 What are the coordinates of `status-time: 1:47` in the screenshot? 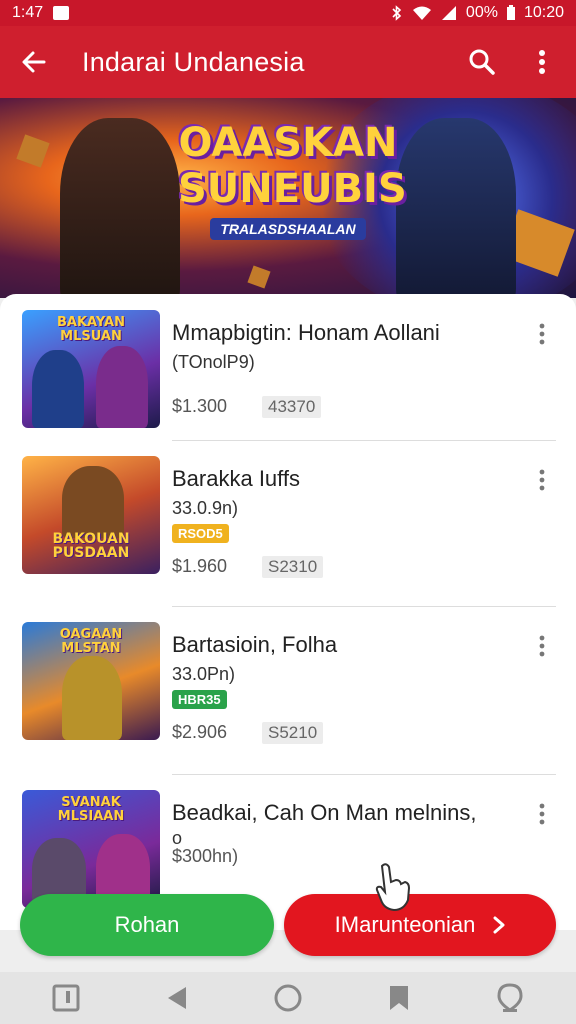 It's located at (28, 12).